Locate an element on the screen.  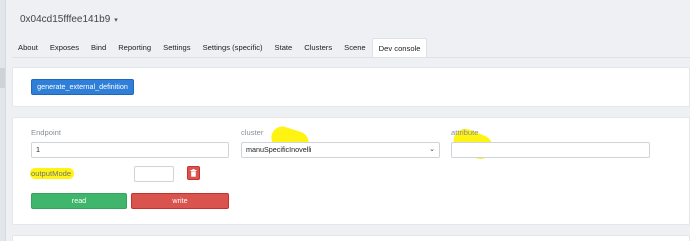
tab-exposes: Exposes is located at coordinates (64, 48).